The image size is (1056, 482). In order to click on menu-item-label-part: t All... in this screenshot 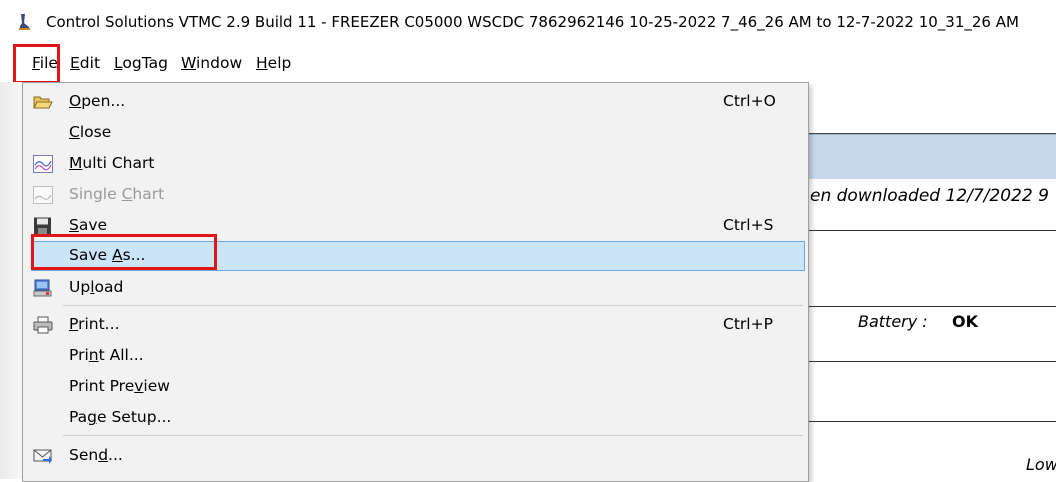, I will do `click(121, 355)`.